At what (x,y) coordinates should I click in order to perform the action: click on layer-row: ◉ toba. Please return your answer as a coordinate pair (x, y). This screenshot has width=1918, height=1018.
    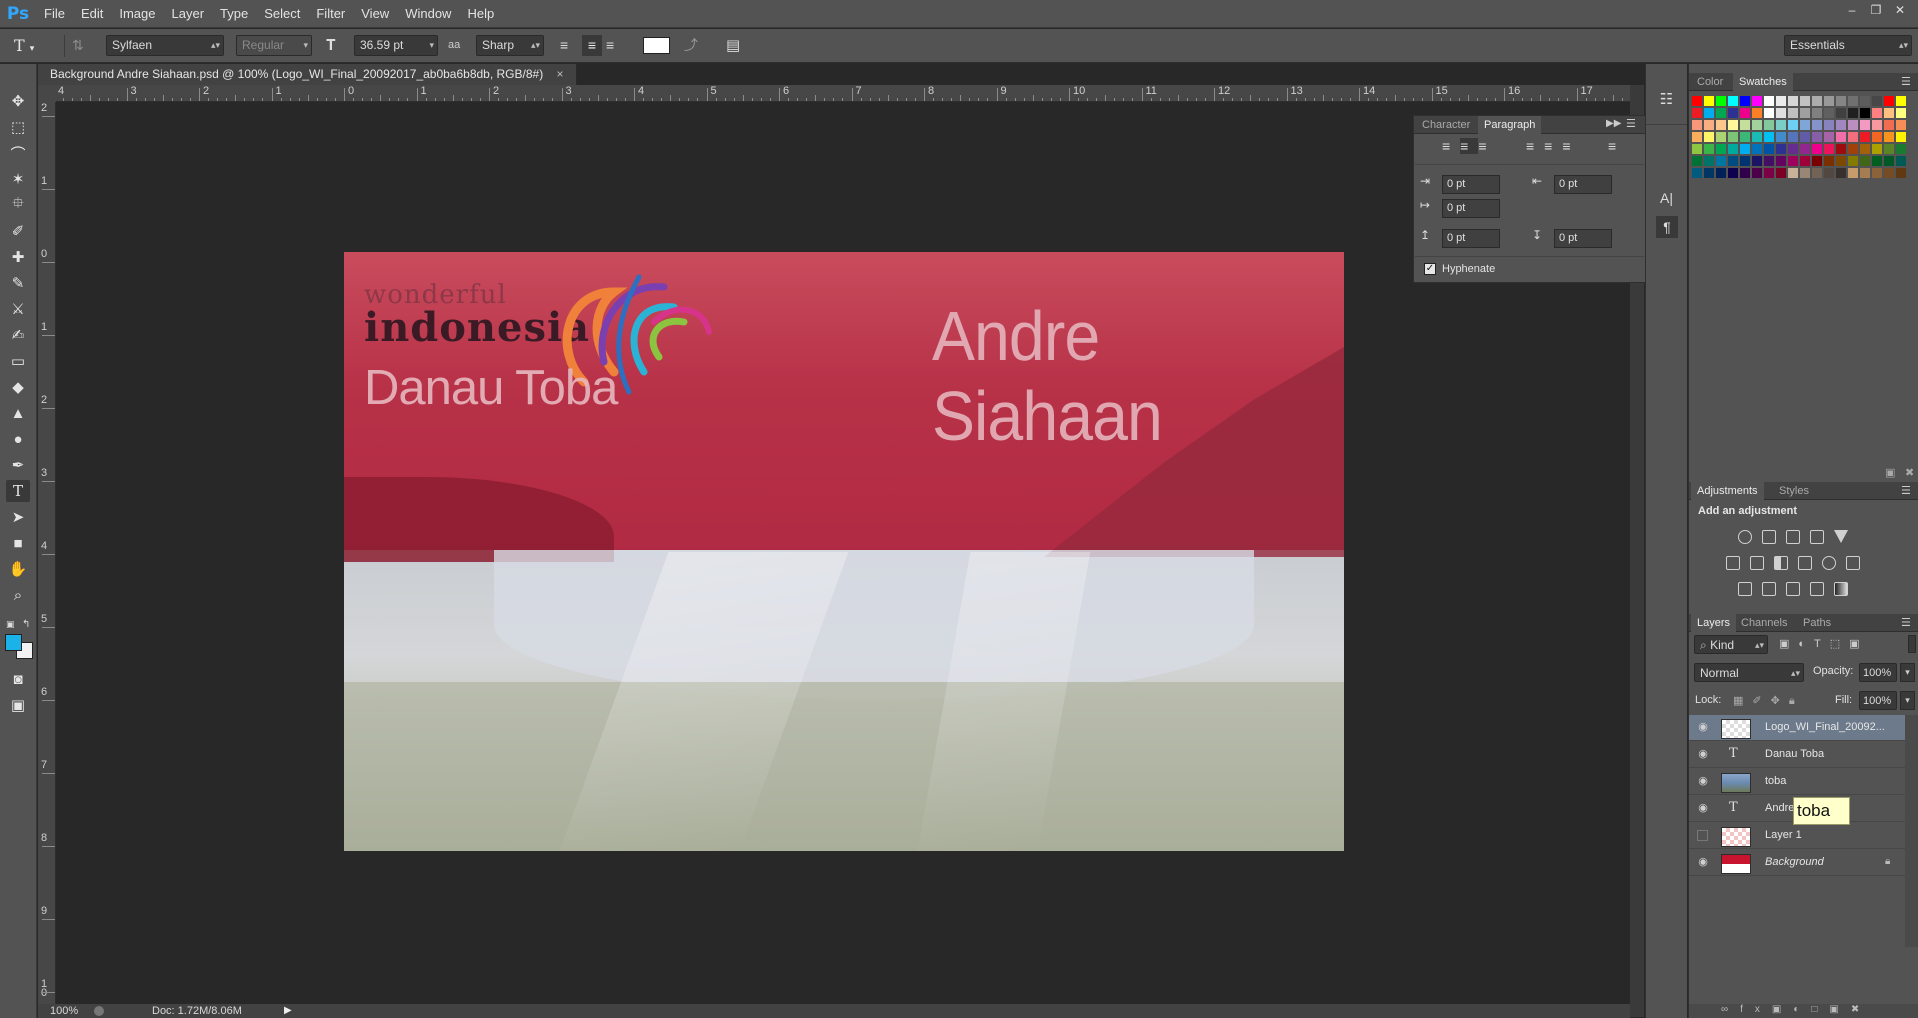
    Looking at the image, I should click on (1797, 782).